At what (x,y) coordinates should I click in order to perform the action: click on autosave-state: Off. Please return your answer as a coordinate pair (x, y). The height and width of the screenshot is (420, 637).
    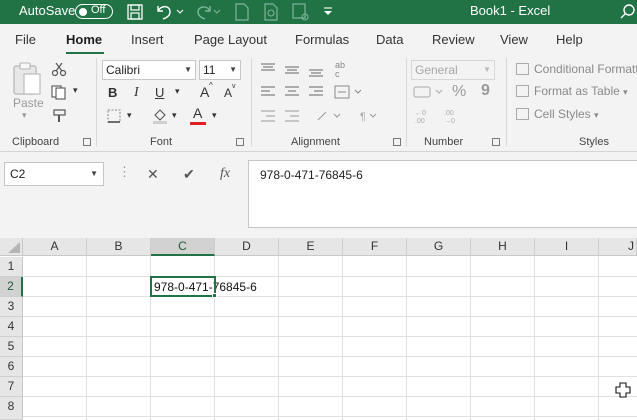
    Looking at the image, I should click on (98, 10).